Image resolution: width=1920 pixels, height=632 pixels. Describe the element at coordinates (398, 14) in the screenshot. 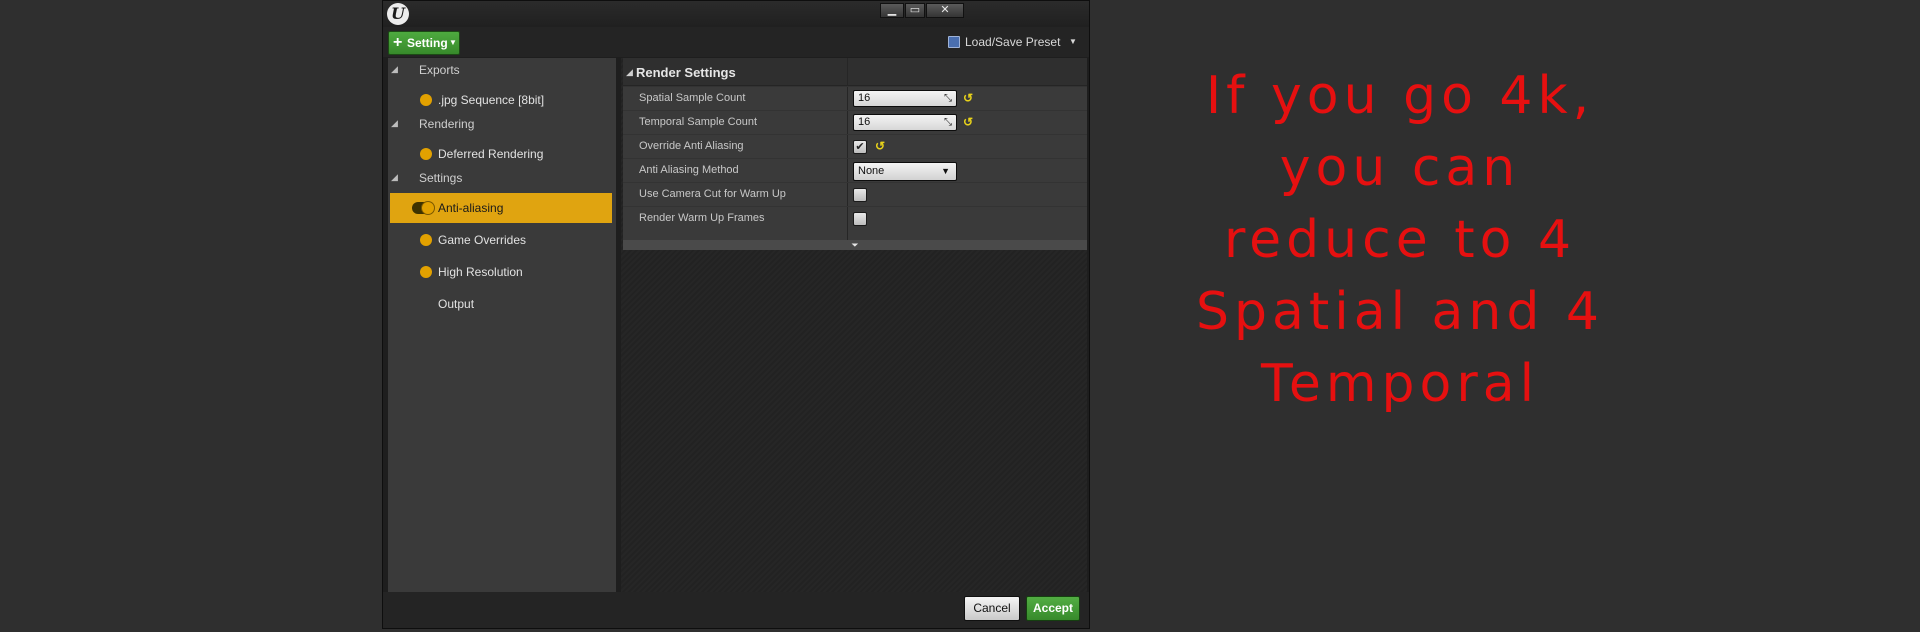

I see `unreal-logo-icon: U` at that location.